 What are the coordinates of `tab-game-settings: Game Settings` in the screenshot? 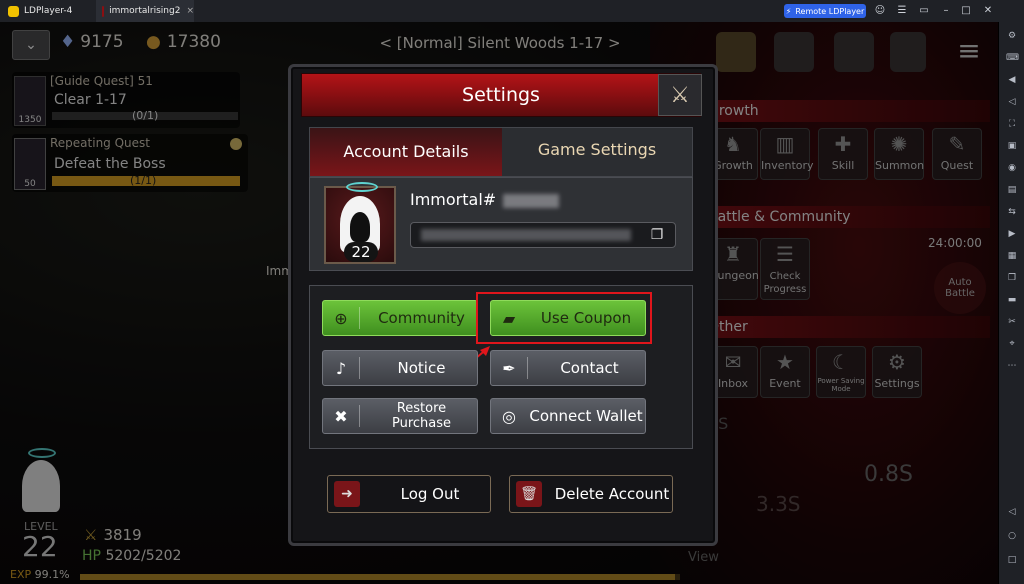 It's located at (597, 150).